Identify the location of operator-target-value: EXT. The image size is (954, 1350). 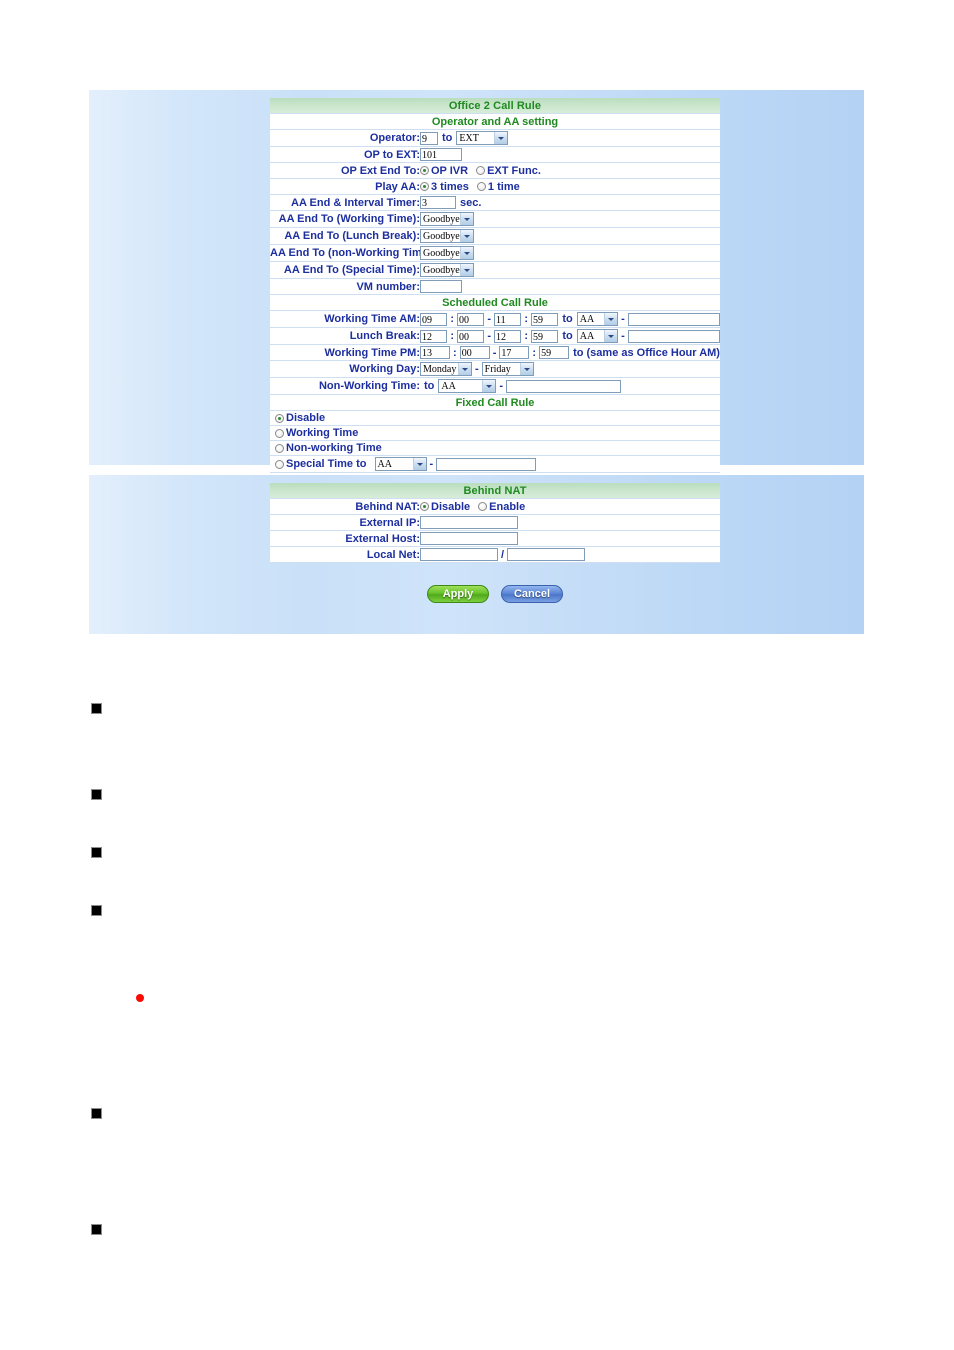
(469, 138).